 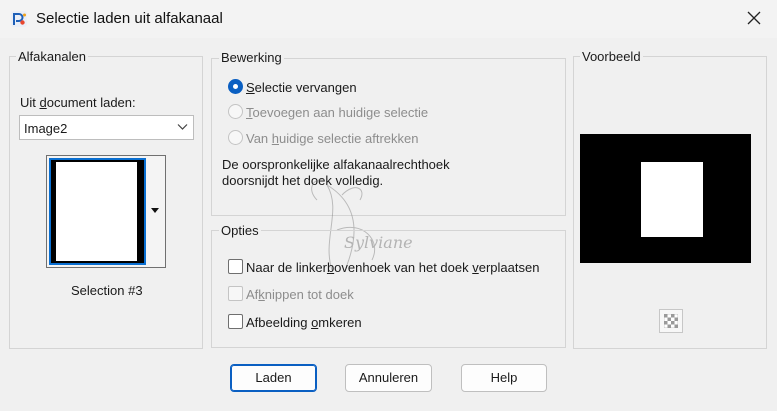 I want to click on preview-selection, so click(x=672, y=199).